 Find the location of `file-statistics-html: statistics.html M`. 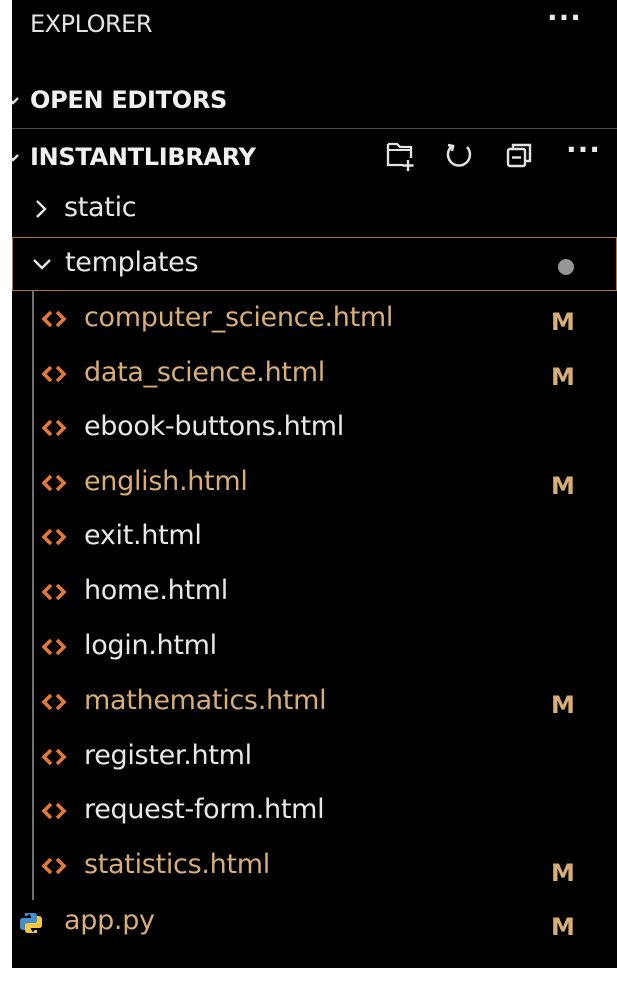

file-statistics-html: statistics.html M is located at coordinates (314, 867).